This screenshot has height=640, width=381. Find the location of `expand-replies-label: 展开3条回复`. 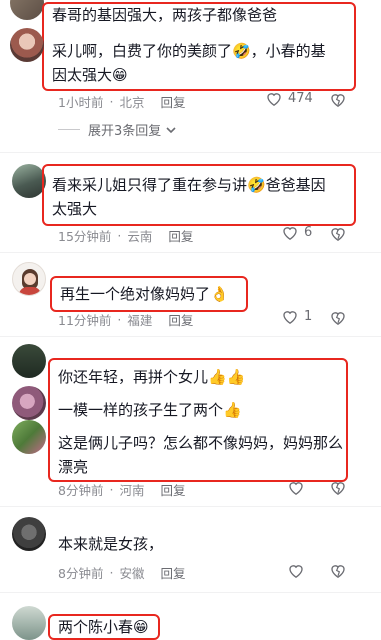

expand-replies-label: 展开3条回复 is located at coordinates (125, 131).